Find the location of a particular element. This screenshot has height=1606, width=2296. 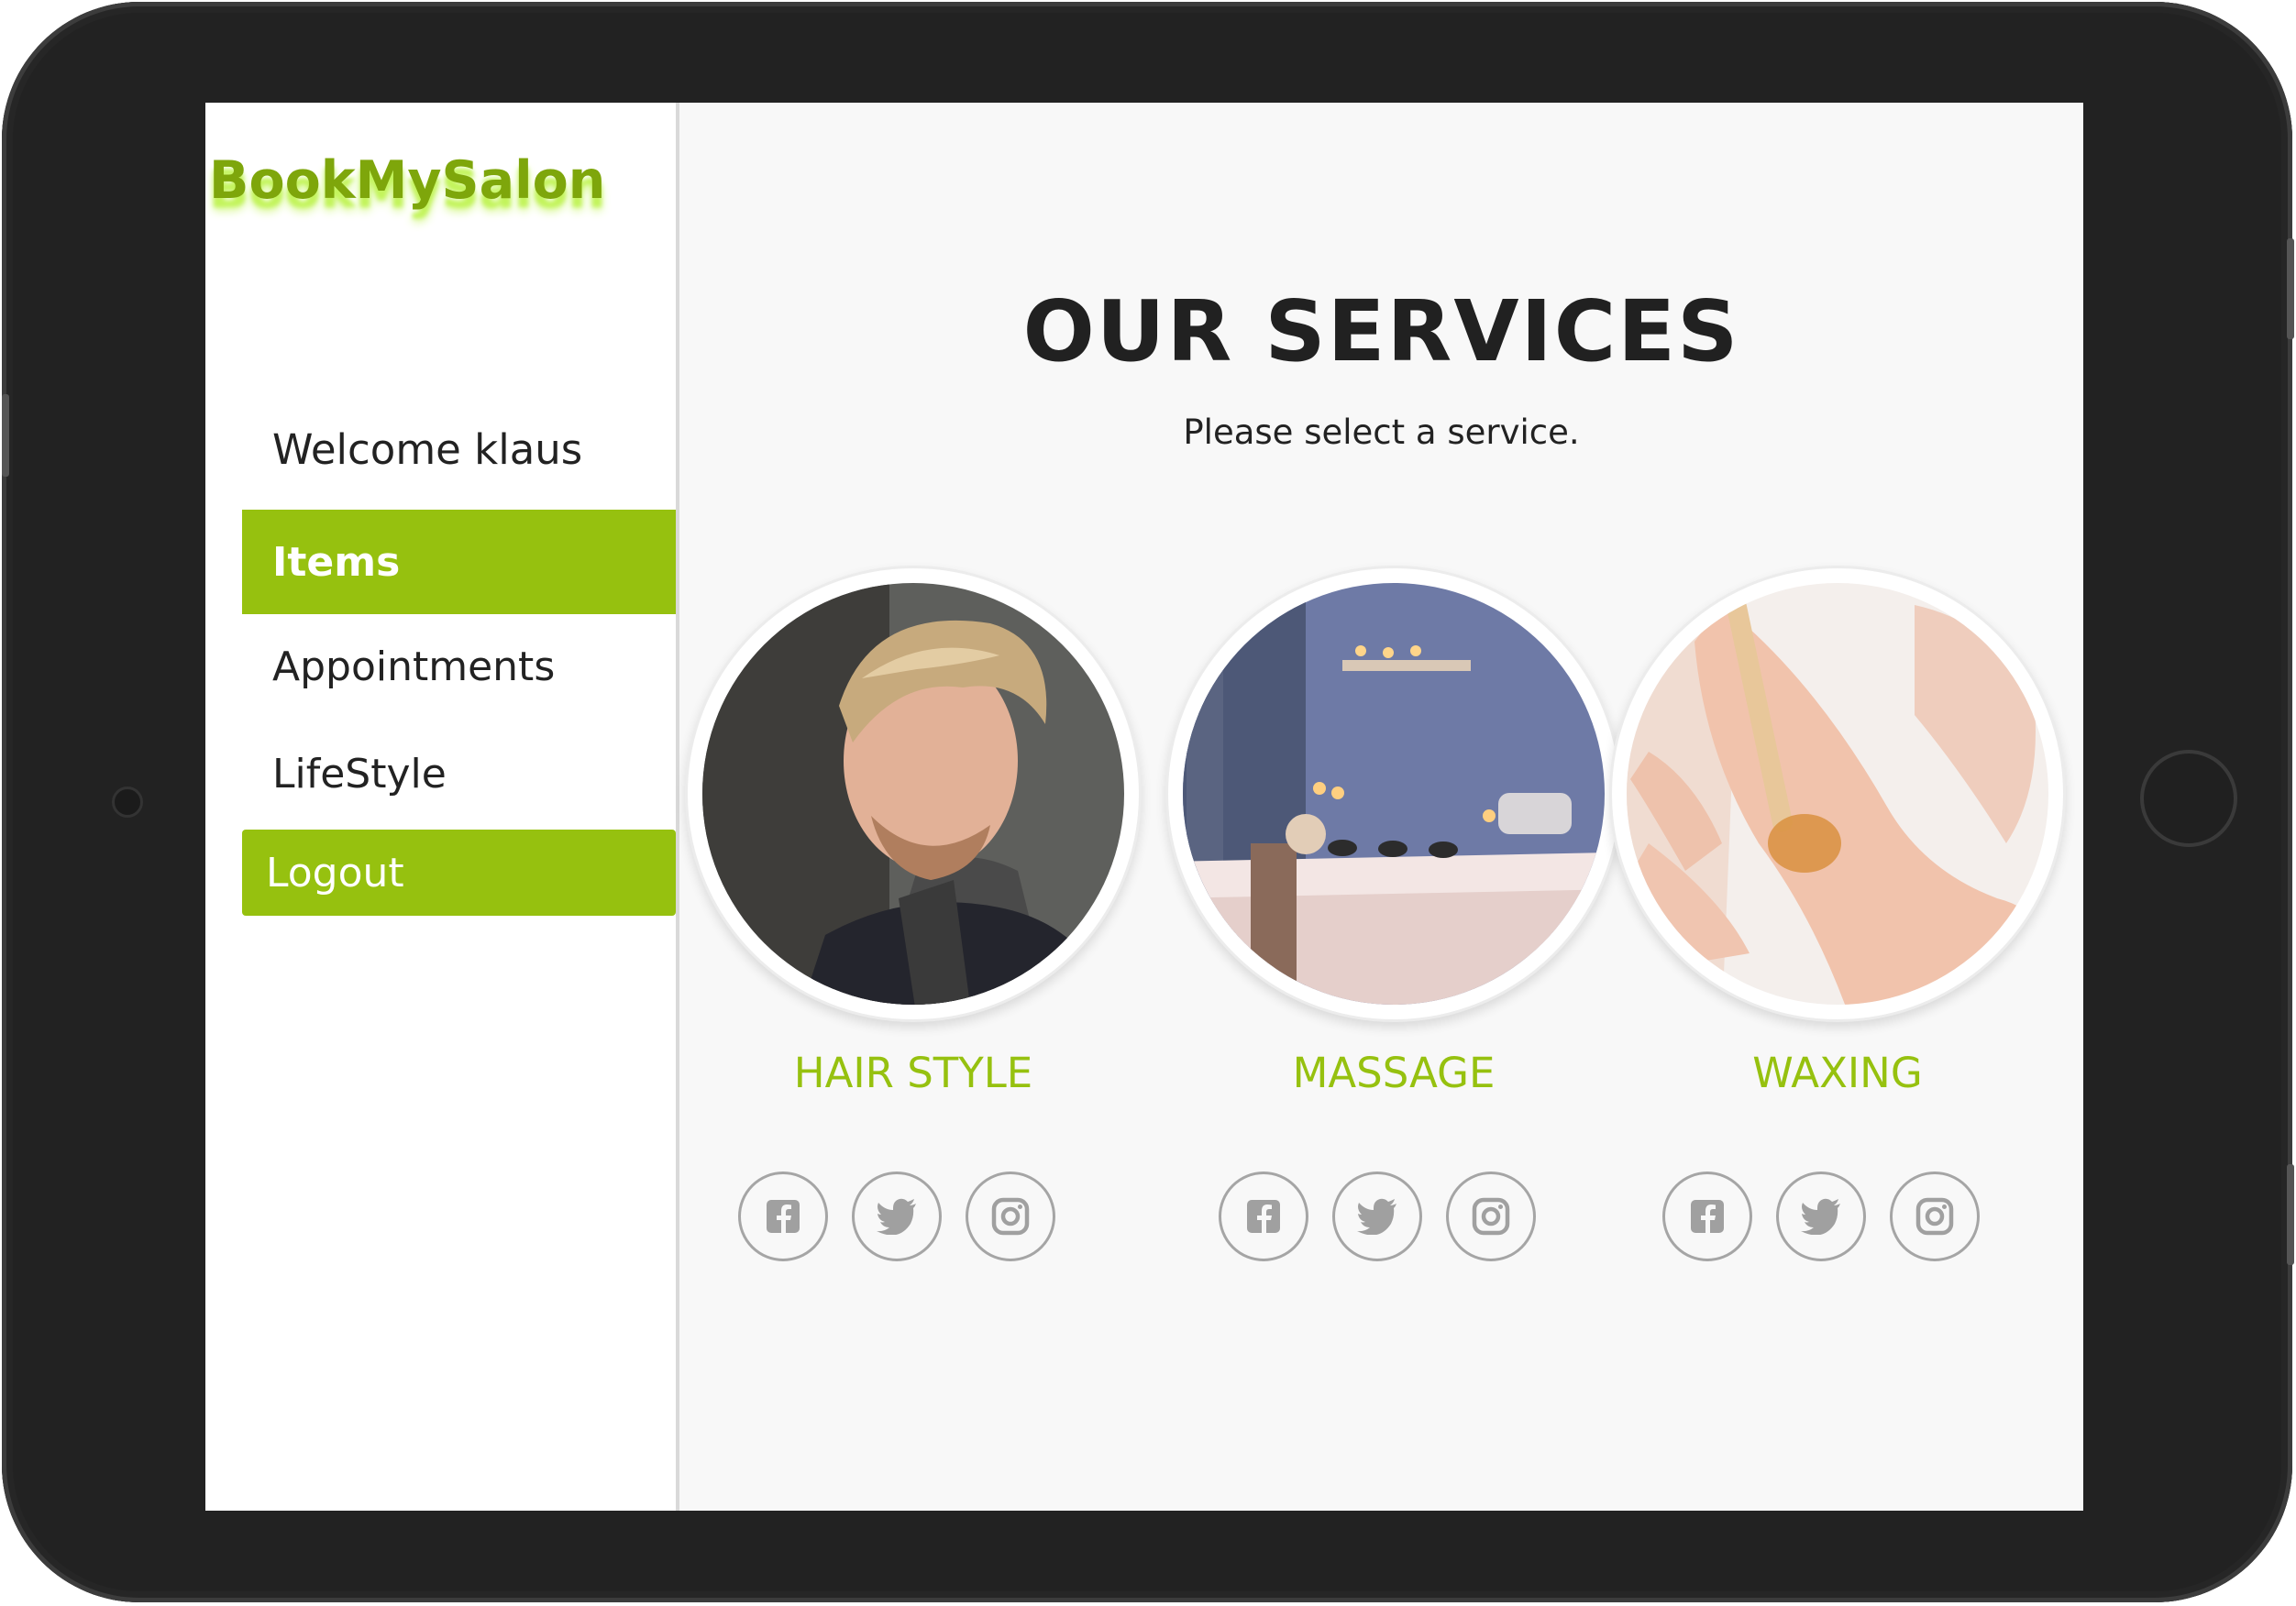

page-subtitle: Please select a service. is located at coordinates (1381, 432).